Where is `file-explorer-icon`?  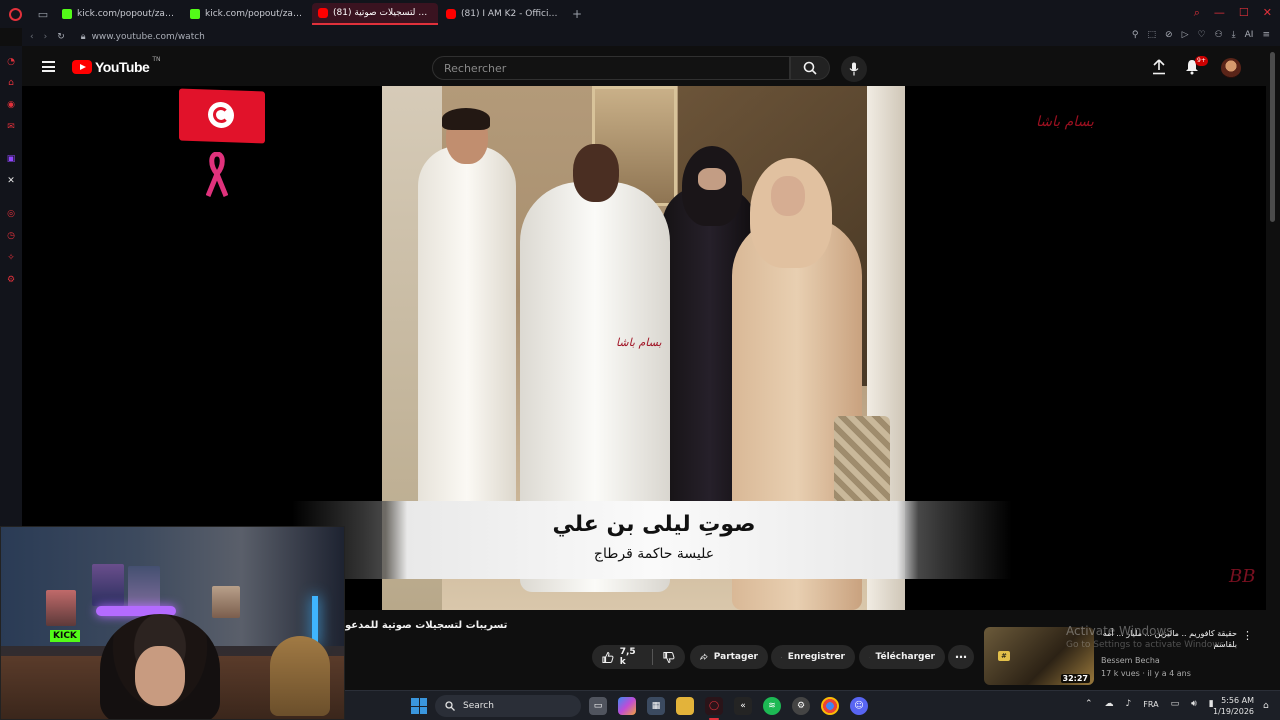 file-explorer-icon is located at coordinates (685, 706).